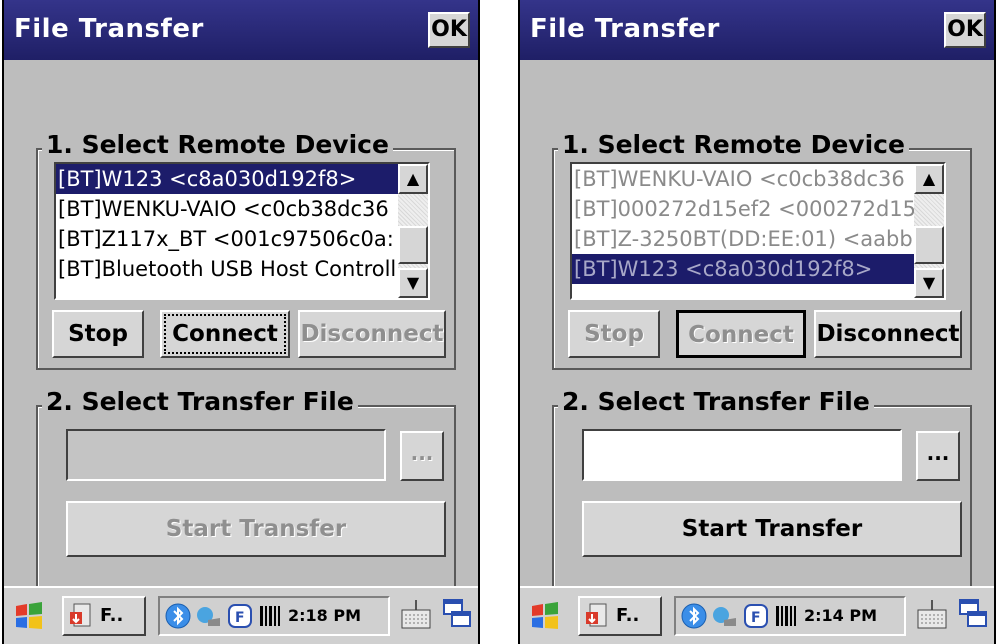 This screenshot has height=644, width=1002. I want to click on system-tray: F 2:18 PM, so click(274, 616).